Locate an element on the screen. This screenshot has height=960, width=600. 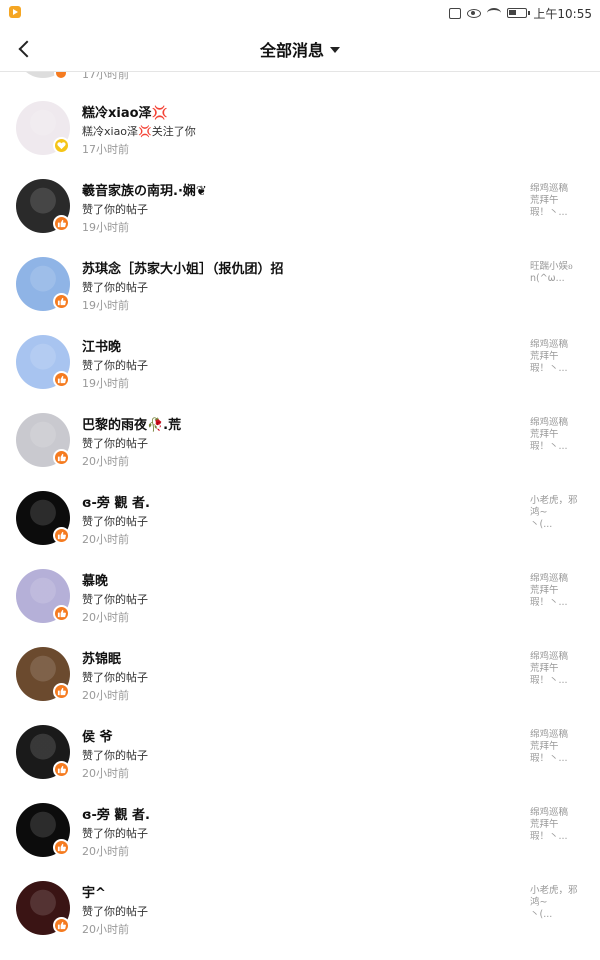
app-icon is located at coordinates (15, 12).